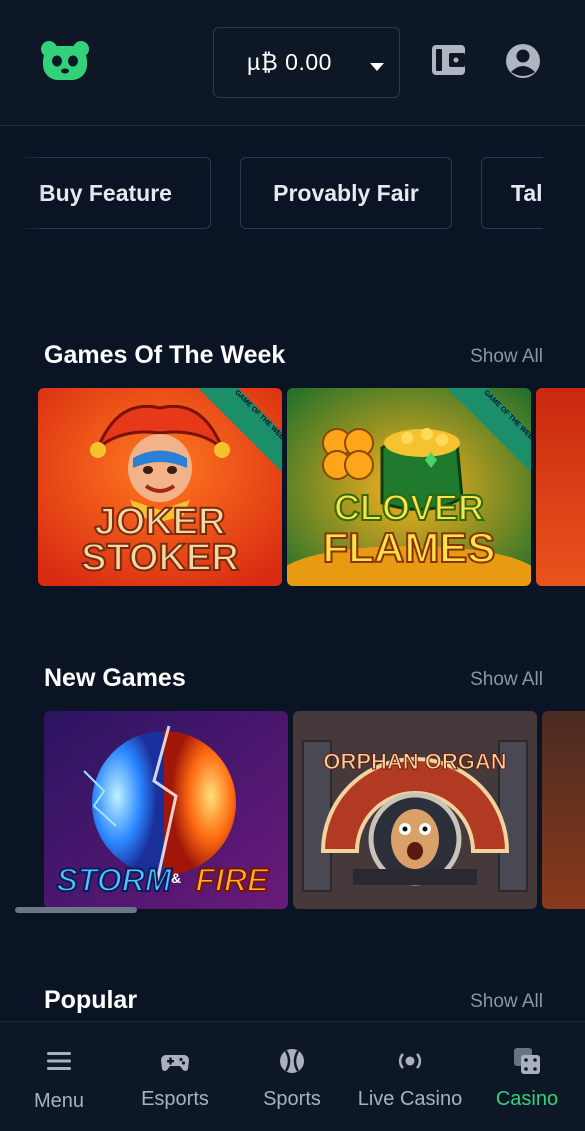 This screenshot has width=585, height=1131. I want to click on bottom-navigation: Menu Esports Sports Live Casino Casino, so click(292, 1076).